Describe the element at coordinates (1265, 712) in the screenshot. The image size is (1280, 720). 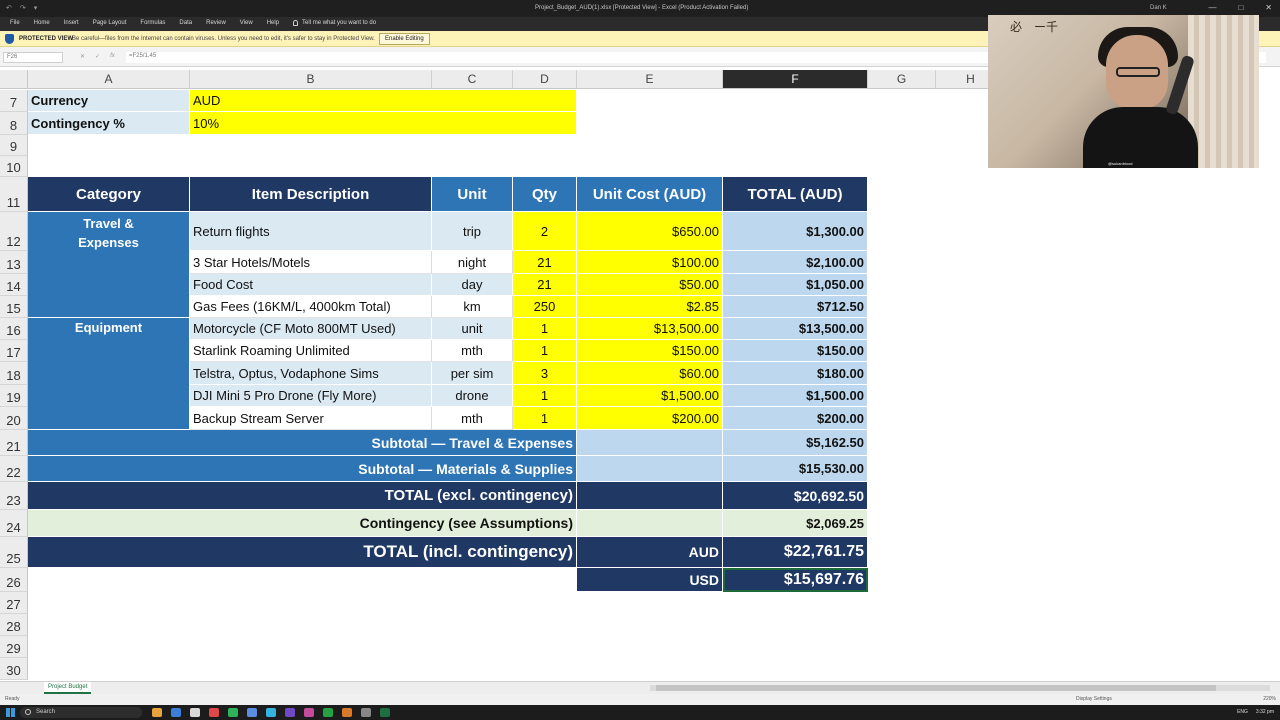
I see `clock: 3:32 pm` at that location.